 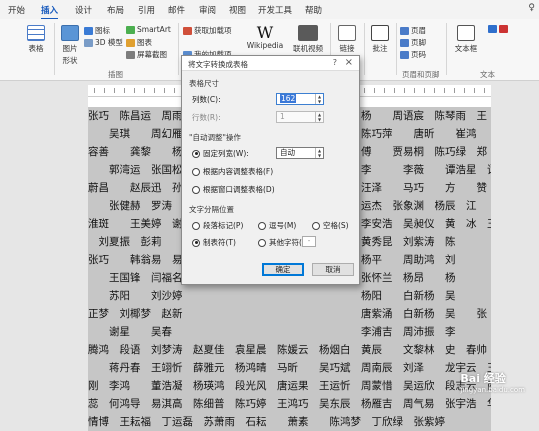 I want to click on page-number-button: 页码, so click(x=413, y=54).